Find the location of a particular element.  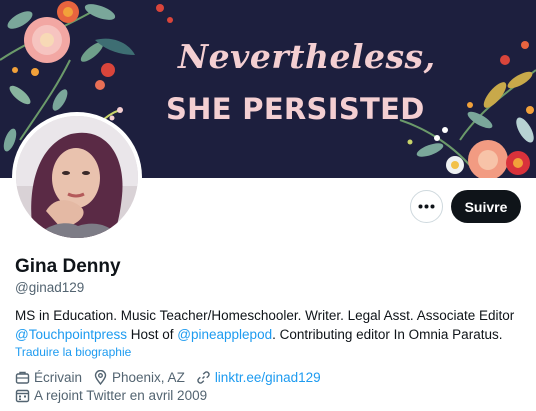

banner-headline-bottom: SHE PERSISTED is located at coordinates (295, 109).